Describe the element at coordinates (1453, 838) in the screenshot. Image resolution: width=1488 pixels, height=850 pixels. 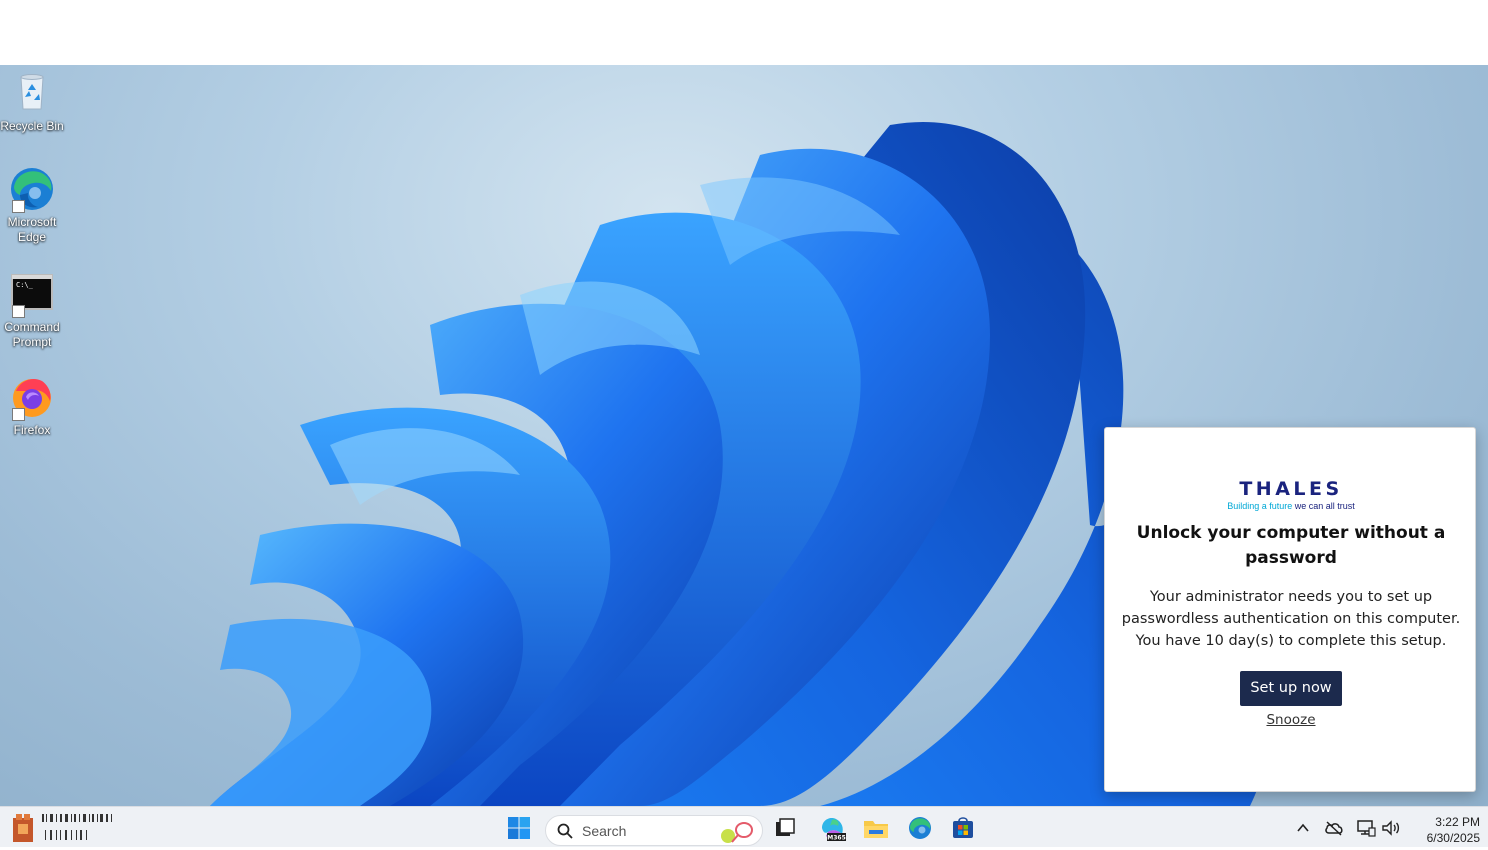
I see `clock-date: 6/30/2025` at that location.